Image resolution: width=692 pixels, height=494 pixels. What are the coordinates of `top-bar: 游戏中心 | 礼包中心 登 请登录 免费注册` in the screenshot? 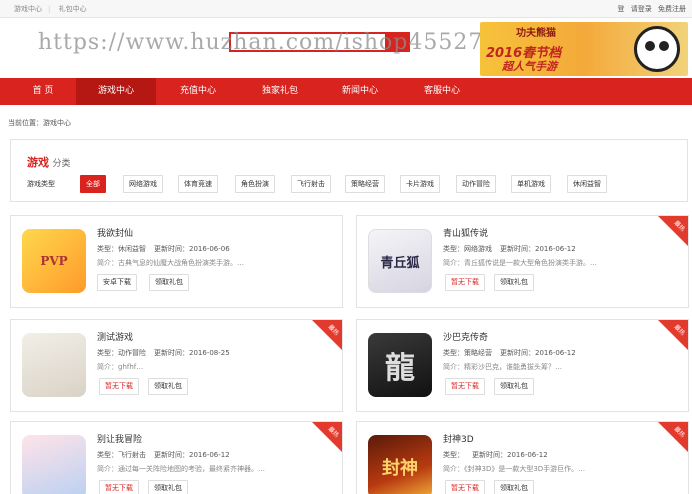 It's located at (346, 9).